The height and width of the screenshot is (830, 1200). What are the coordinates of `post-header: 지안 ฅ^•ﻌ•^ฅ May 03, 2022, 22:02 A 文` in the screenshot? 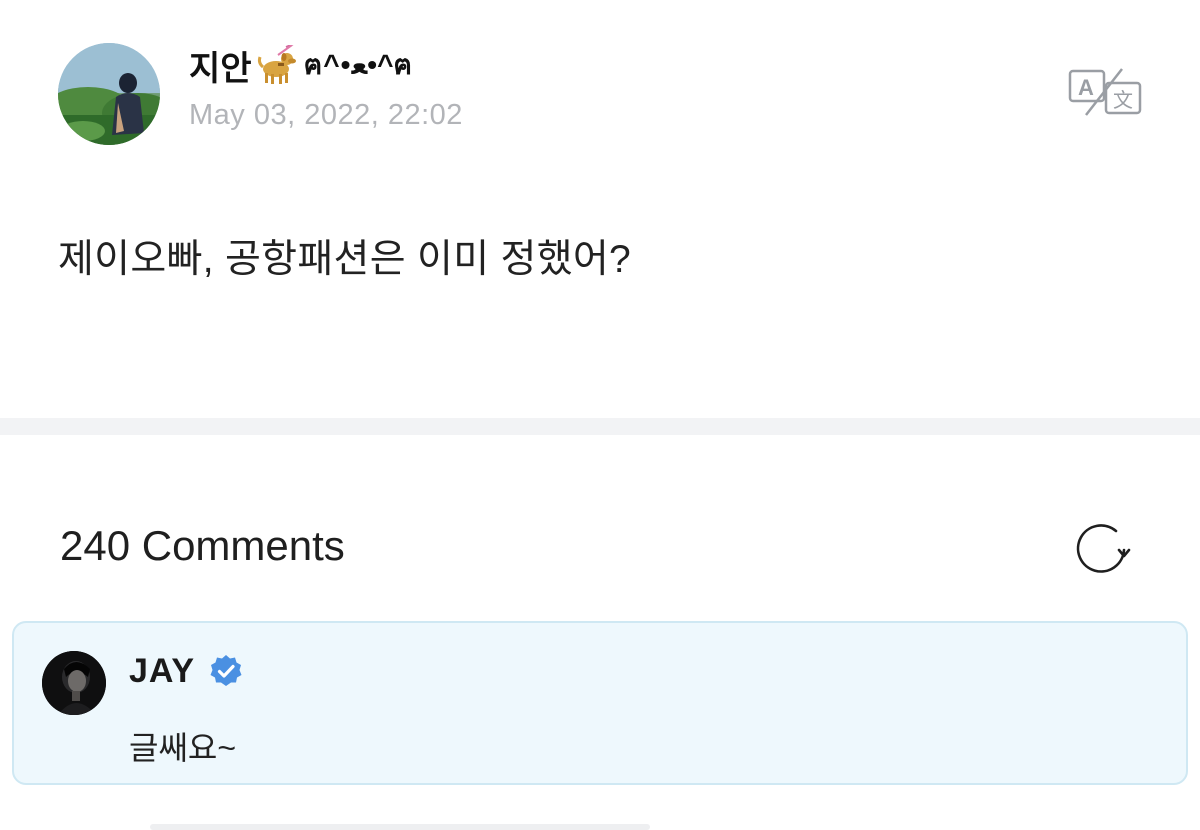 It's located at (600, 95).